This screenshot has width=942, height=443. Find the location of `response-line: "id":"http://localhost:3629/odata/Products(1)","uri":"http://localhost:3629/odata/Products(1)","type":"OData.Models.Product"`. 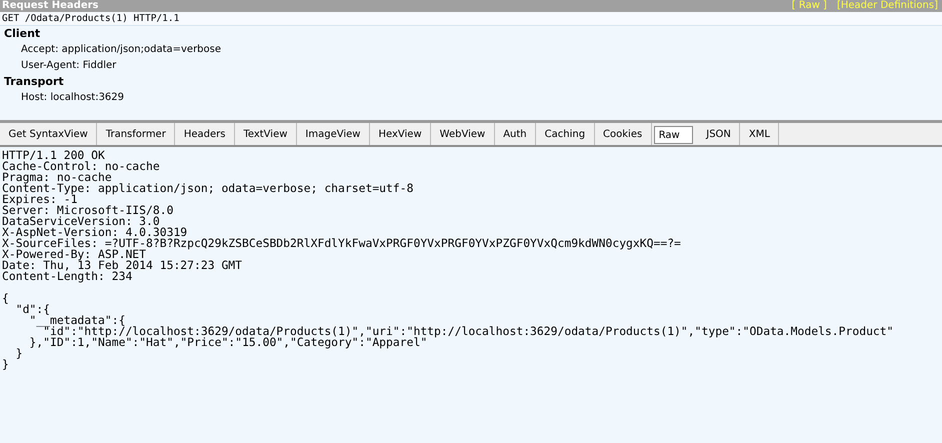

response-line: "id":"http://localhost:3629/odata/Products(1)","uri":"http://localhost:3629/odata/Products(1)","type":"OData.Models.Product" is located at coordinates (469, 331).